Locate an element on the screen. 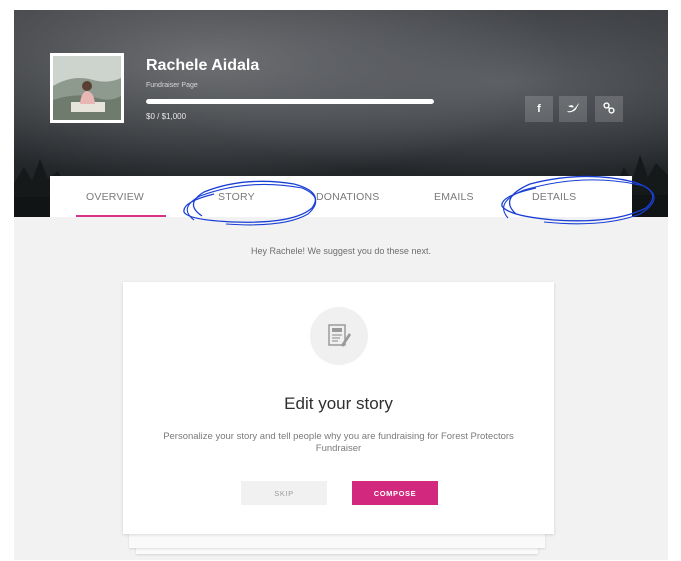 Image resolution: width=681 pixels, height=561 pixels. copy-link-button is located at coordinates (609, 109).